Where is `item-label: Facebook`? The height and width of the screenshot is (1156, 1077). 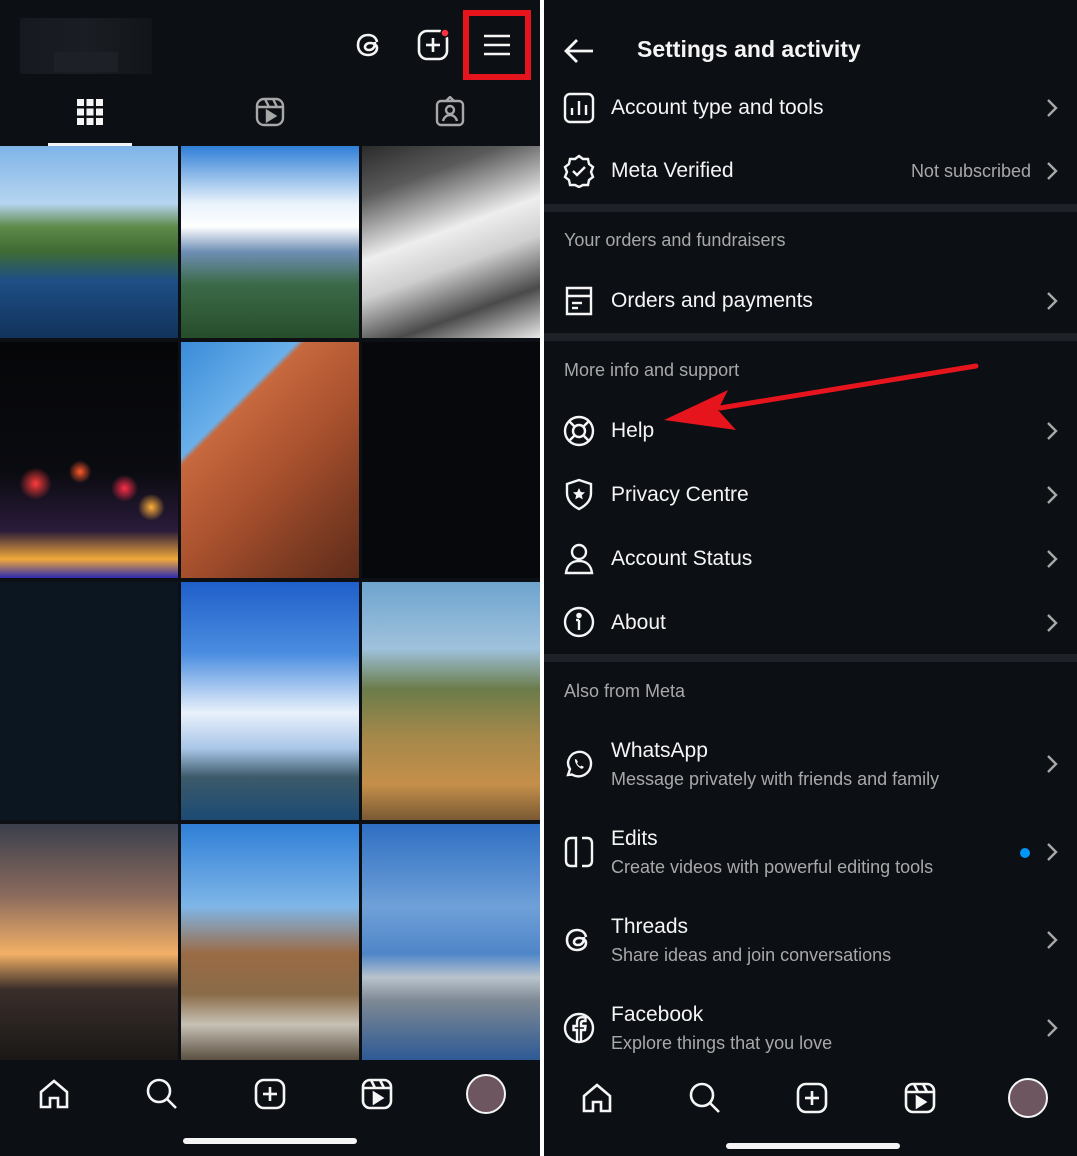
item-label: Facebook is located at coordinates (657, 1014).